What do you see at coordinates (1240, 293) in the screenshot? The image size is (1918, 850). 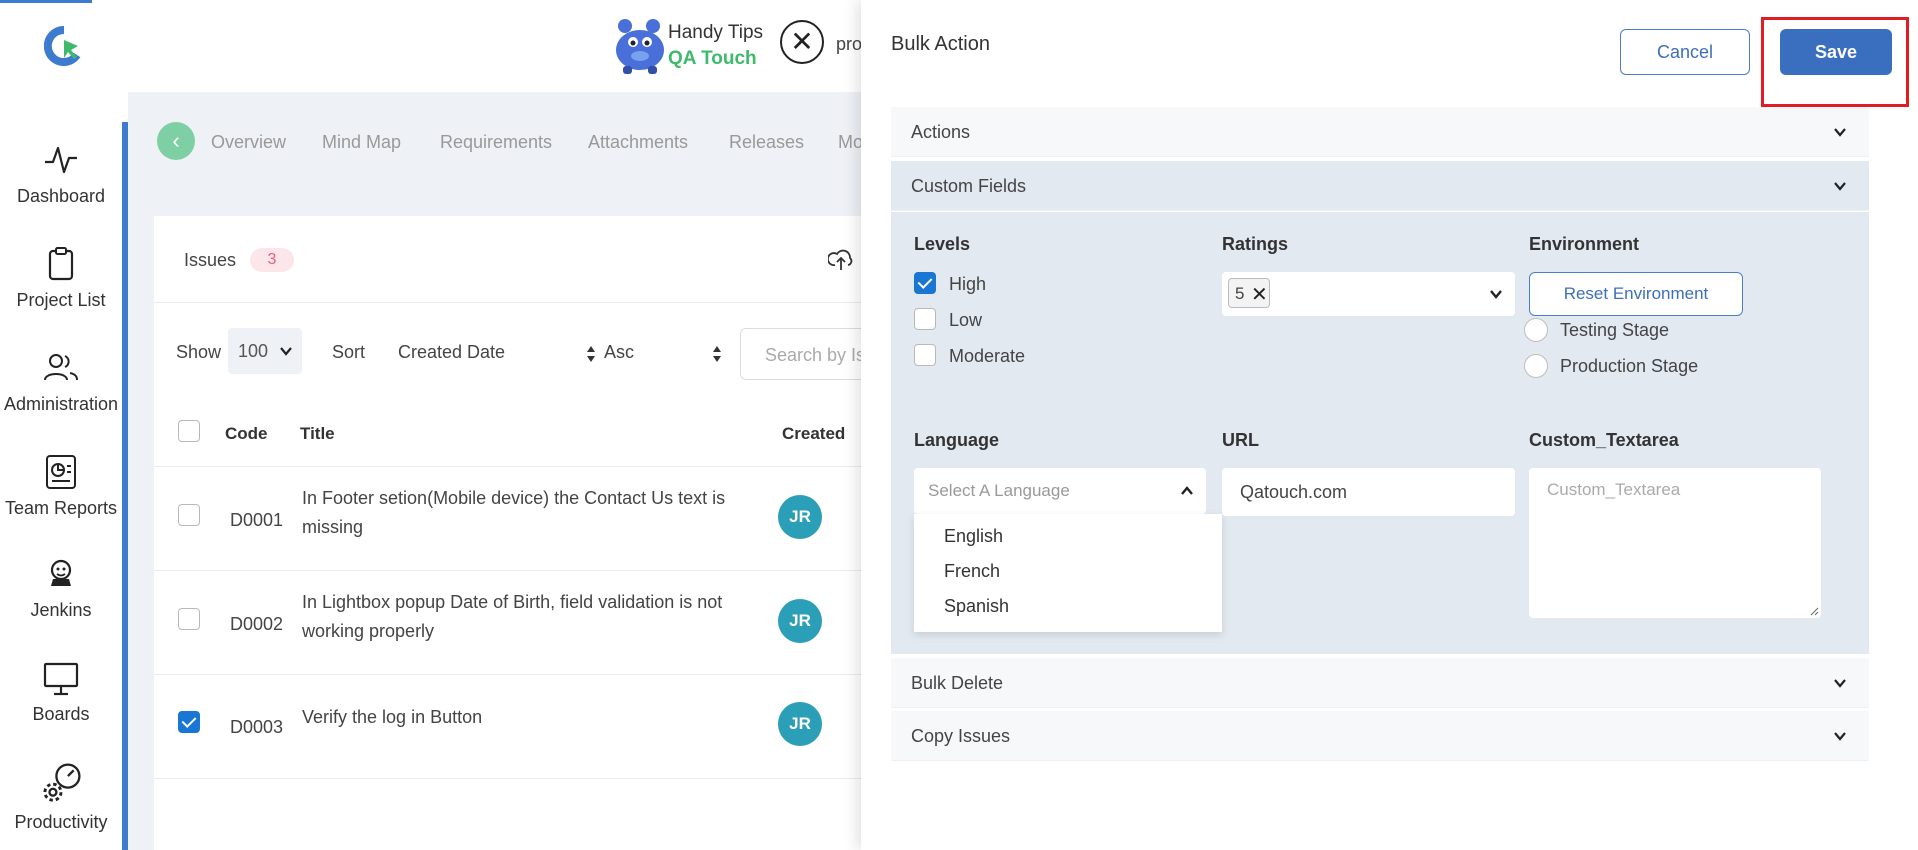 I see `rating-chip-value: 5` at bounding box center [1240, 293].